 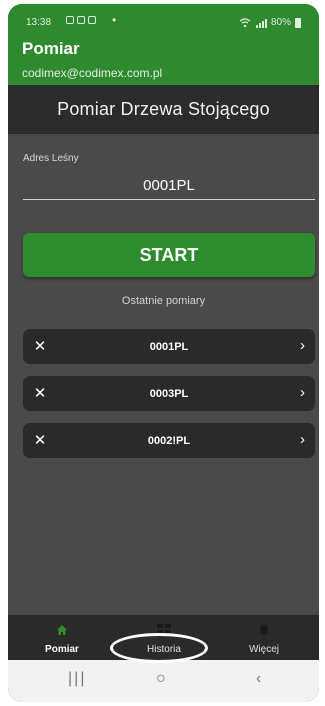 What do you see at coordinates (169, 186) in the screenshot?
I see `address-input` at bounding box center [169, 186].